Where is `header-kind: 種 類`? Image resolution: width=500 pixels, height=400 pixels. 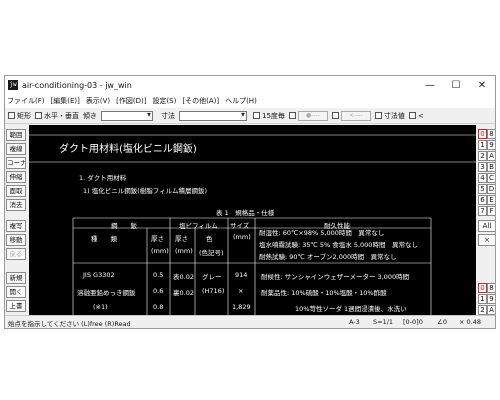
header-kind: 種 類 is located at coordinates (104, 239).